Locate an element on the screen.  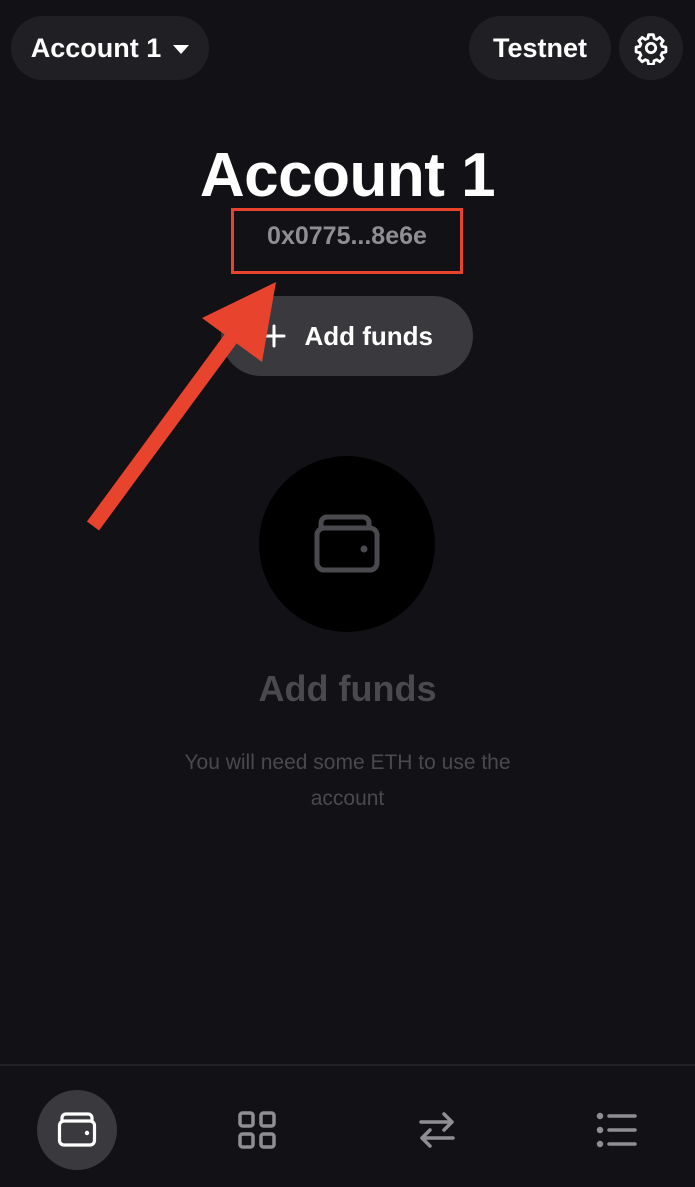
nav-item-swap is located at coordinates (437, 1130).